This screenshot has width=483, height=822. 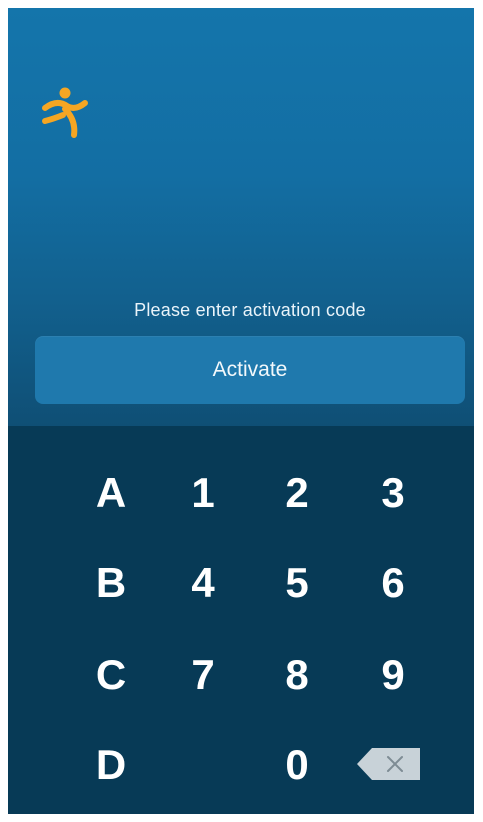 What do you see at coordinates (203, 583) in the screenshot?
I see `key-4: 4` at bounding box center [203, 583].